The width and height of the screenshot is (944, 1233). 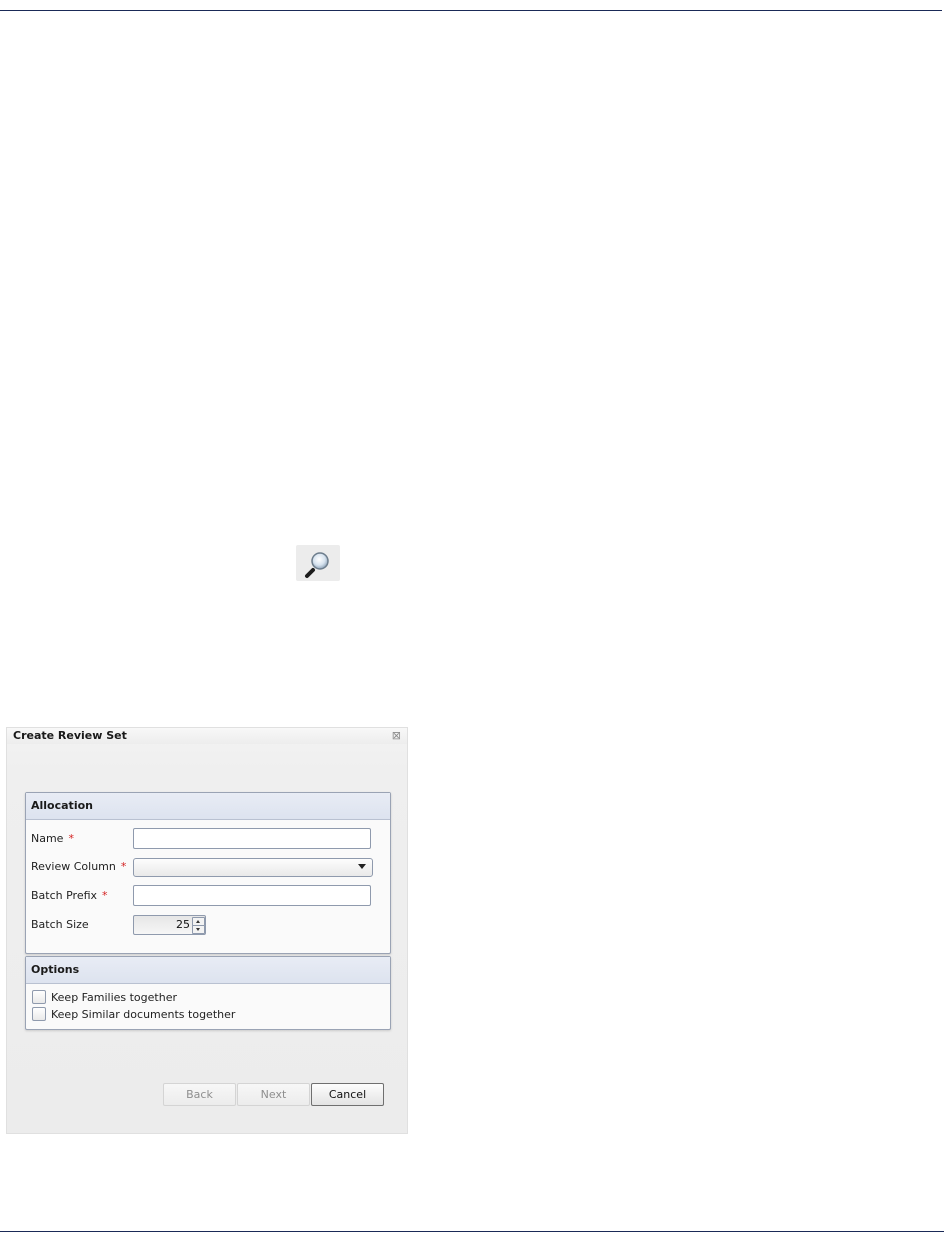 What do you see at coordinates (70, 735) in the screenshot?
I see `dialog-title: Create Review Set` at bounding box center [70, 735].